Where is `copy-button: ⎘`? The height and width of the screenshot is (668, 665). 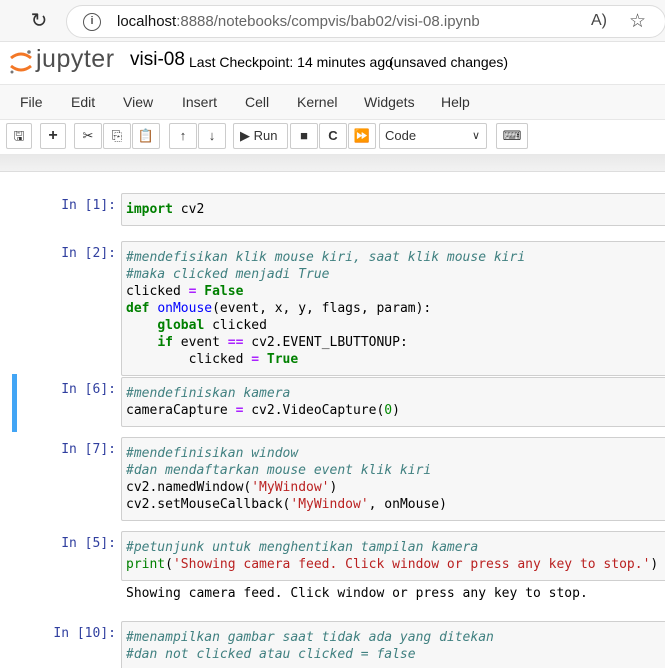
copy-button: ⎘ is located at coordinates (117, 136).